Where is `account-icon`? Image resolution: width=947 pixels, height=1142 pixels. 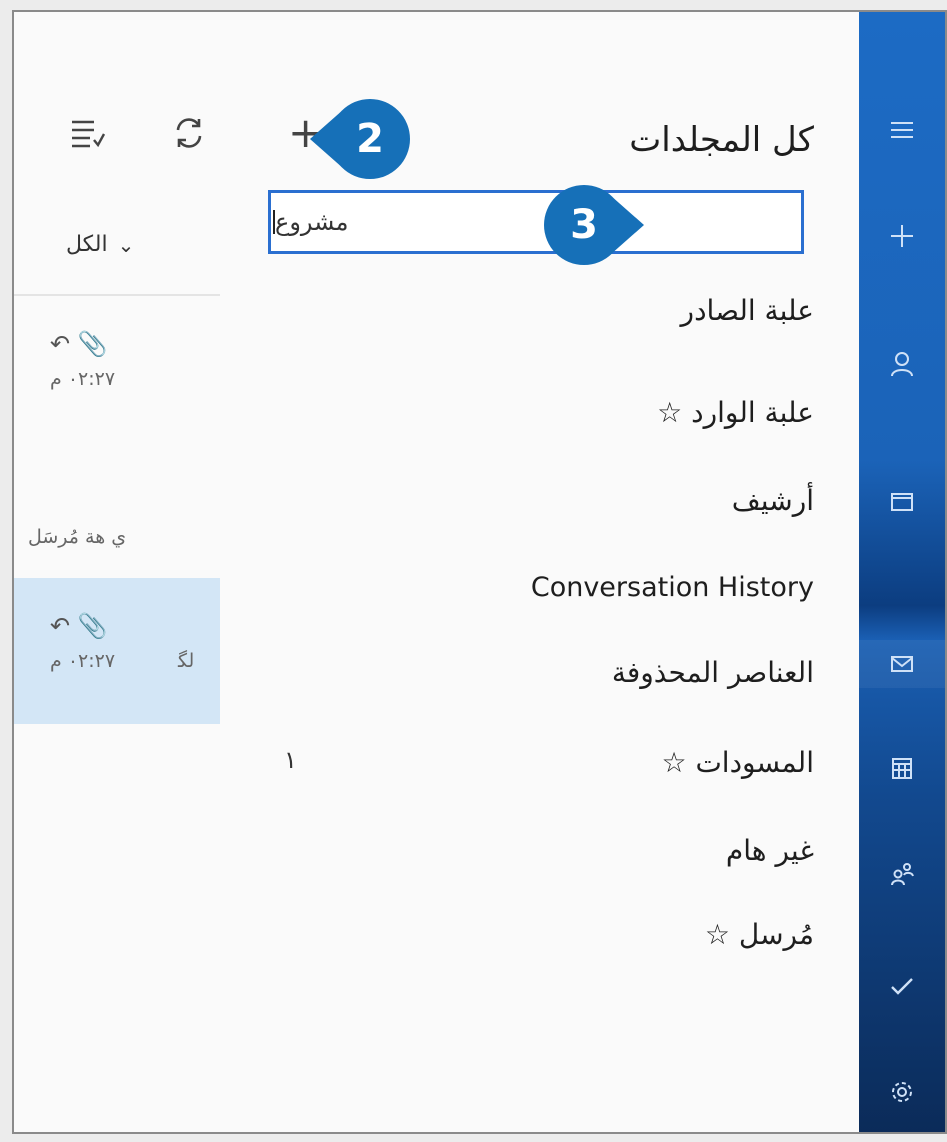
account-icon is located at coordinates (902, 364).